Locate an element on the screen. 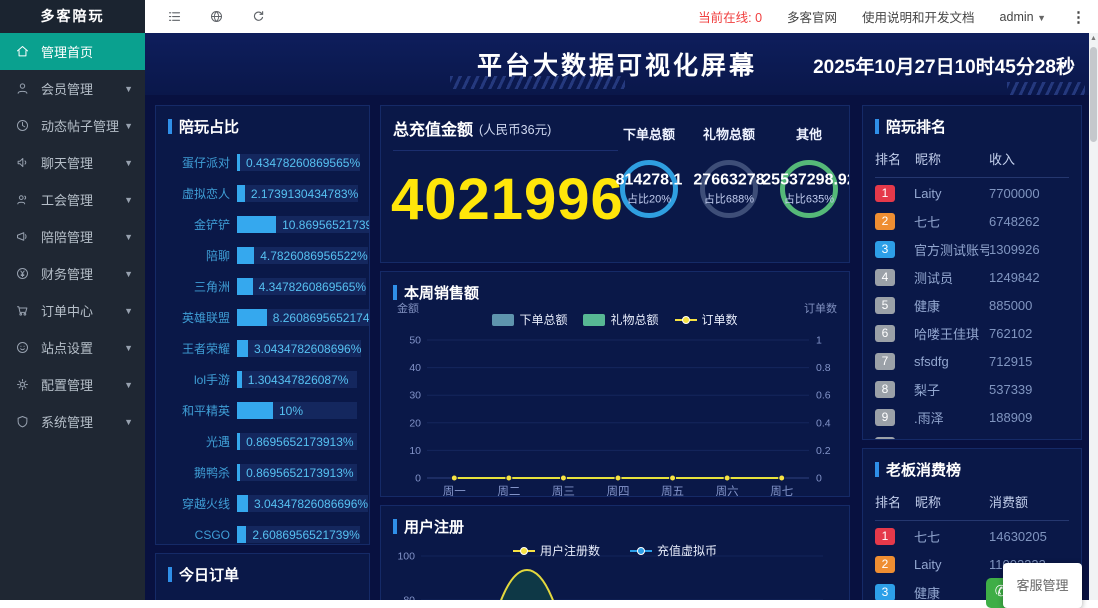  sidebar-item-home: 管理首页 is located at coordinates (72, 51).